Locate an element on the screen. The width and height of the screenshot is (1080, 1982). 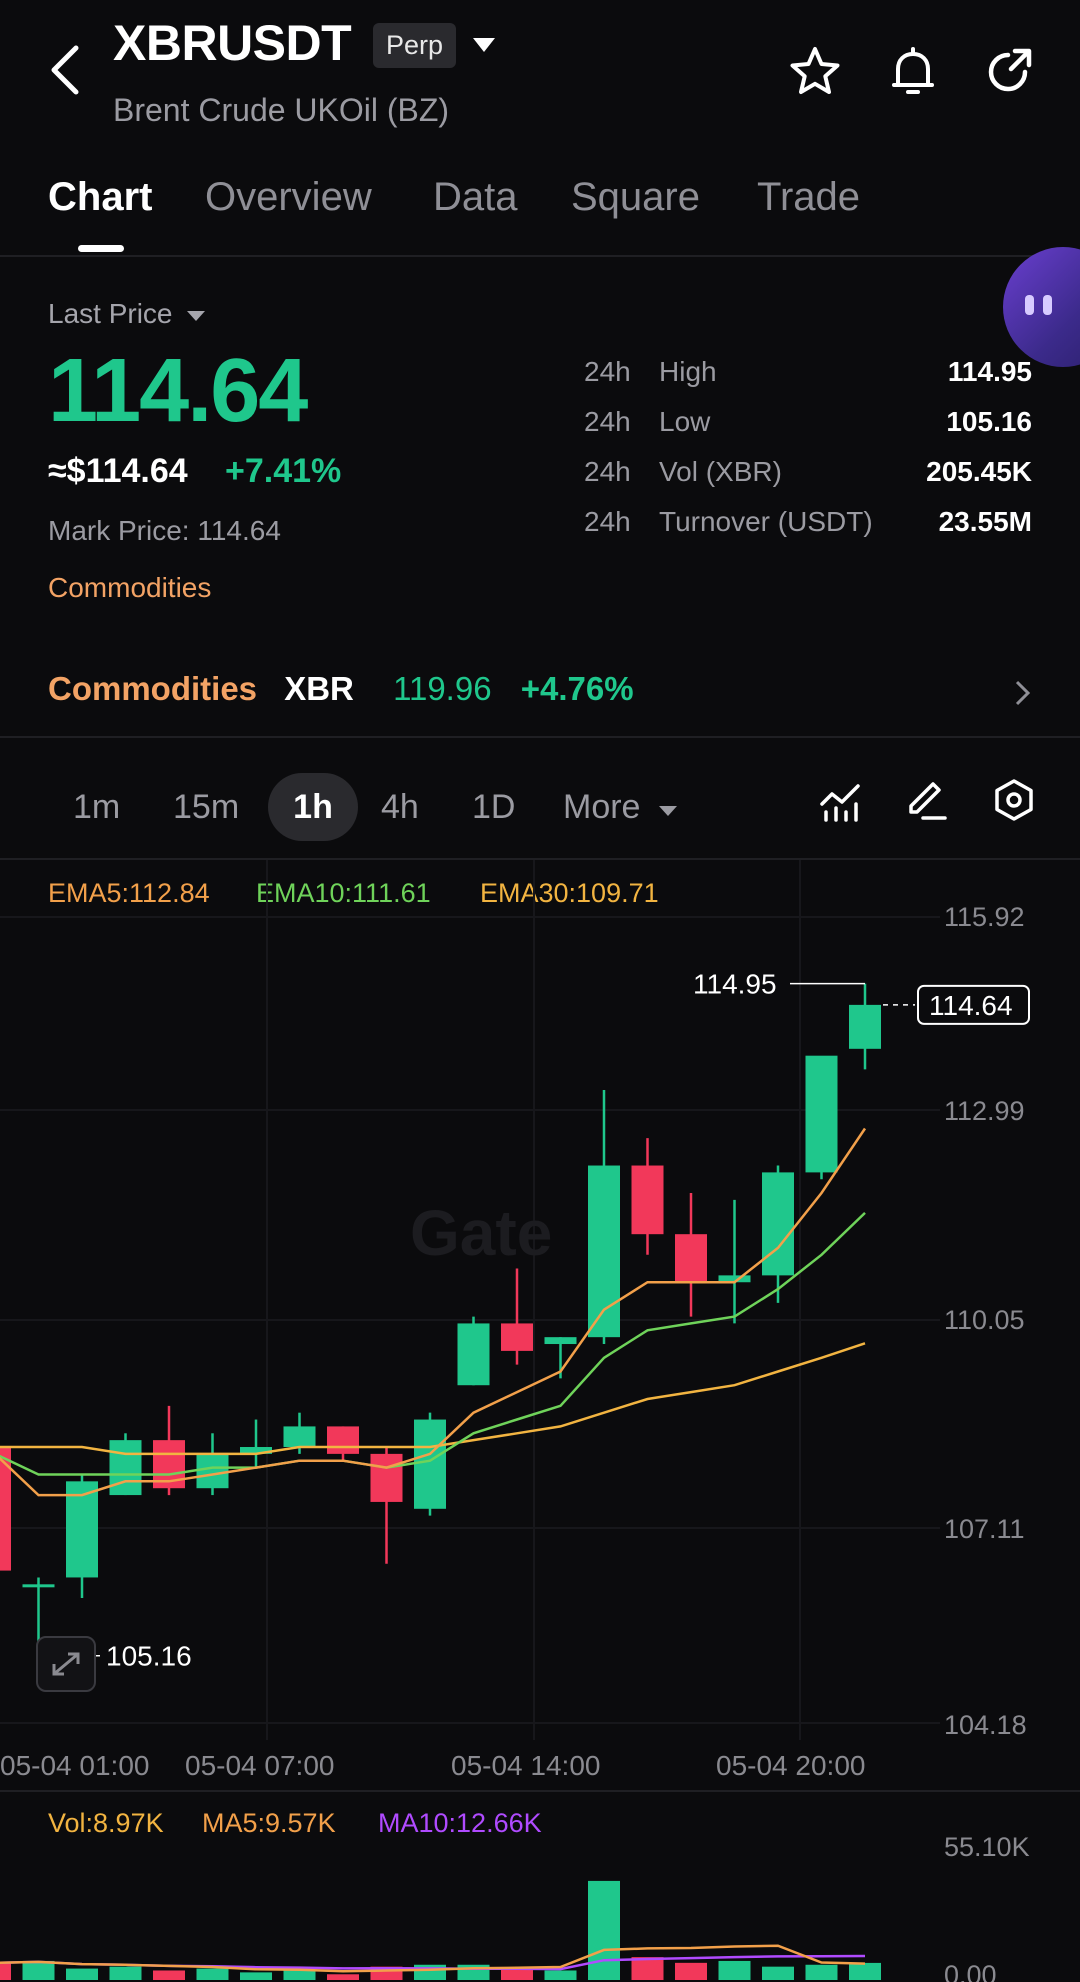
stat-turnover: 24h Turnover (USDT) 23.55M is located at coordinates (808, 521).